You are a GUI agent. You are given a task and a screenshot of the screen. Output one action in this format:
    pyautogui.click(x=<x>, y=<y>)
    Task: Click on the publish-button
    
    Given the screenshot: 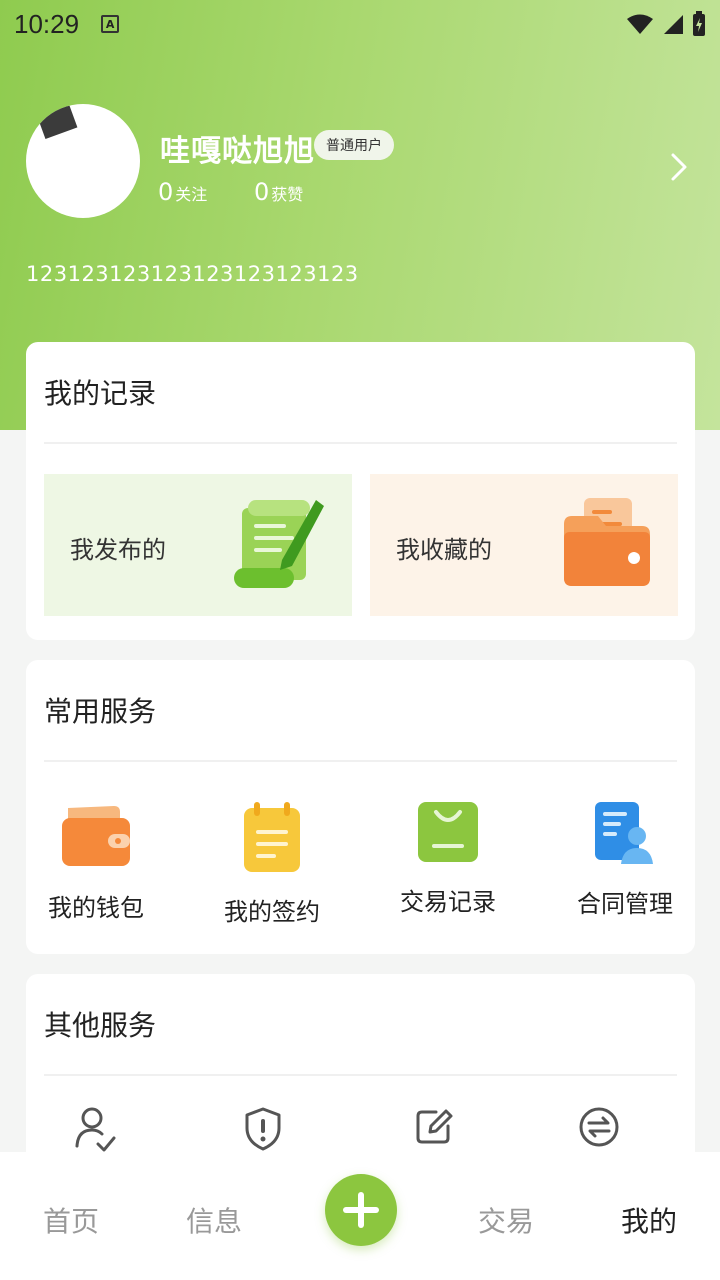 What is the action you would take?
    pyautogui.click(x=361, y=1210)
    